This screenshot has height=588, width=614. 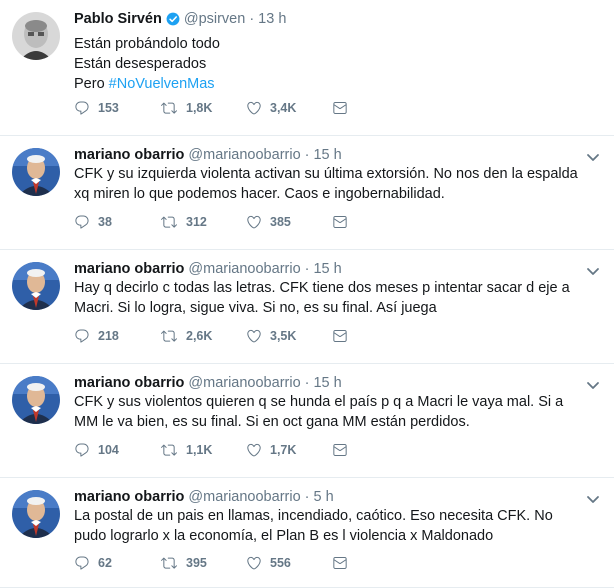 What do you see at coordinates (196, 222) in the screenshot?
I see `retweet-count: 312` at bounding box center [196, 222].